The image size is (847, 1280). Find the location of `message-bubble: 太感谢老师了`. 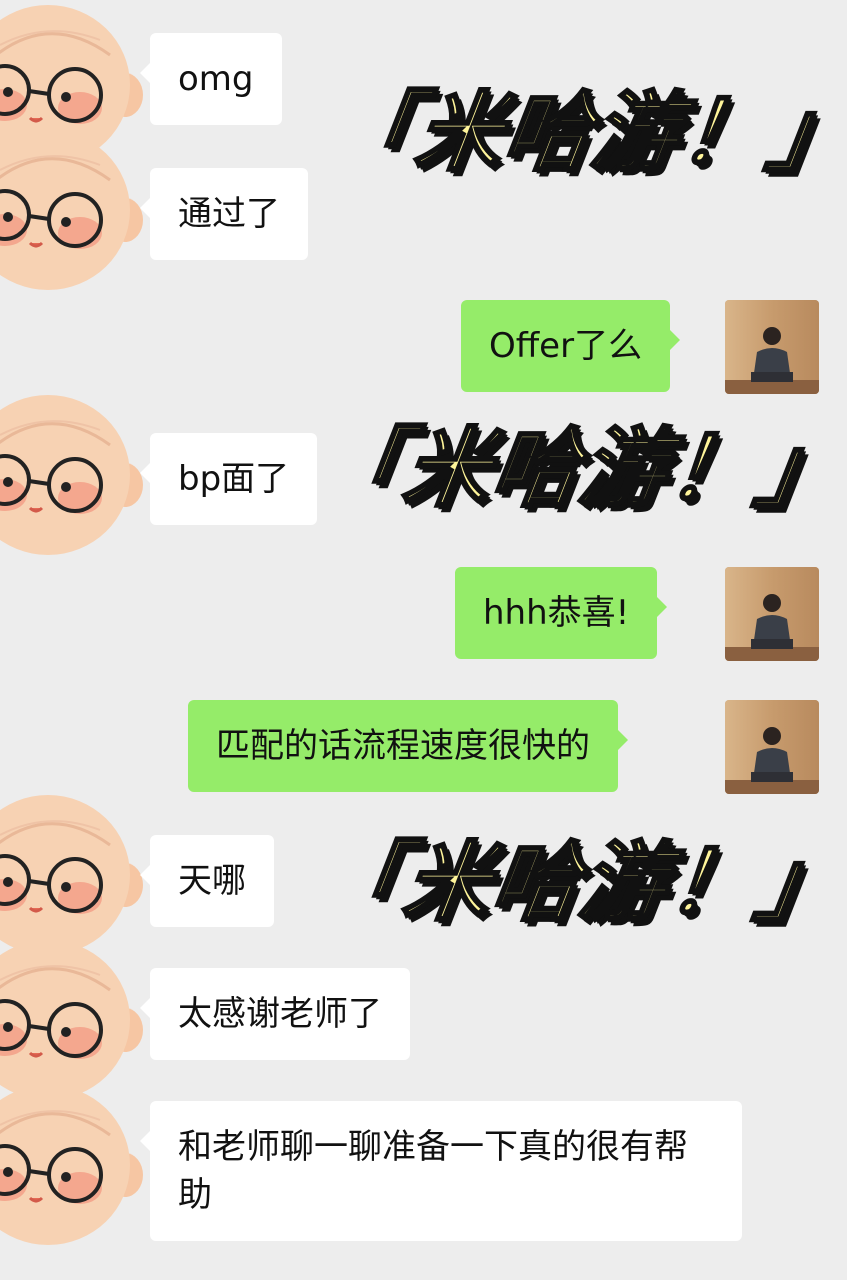

message-bubble: 太感谢老师了 is located at coordinates (275, 1014).